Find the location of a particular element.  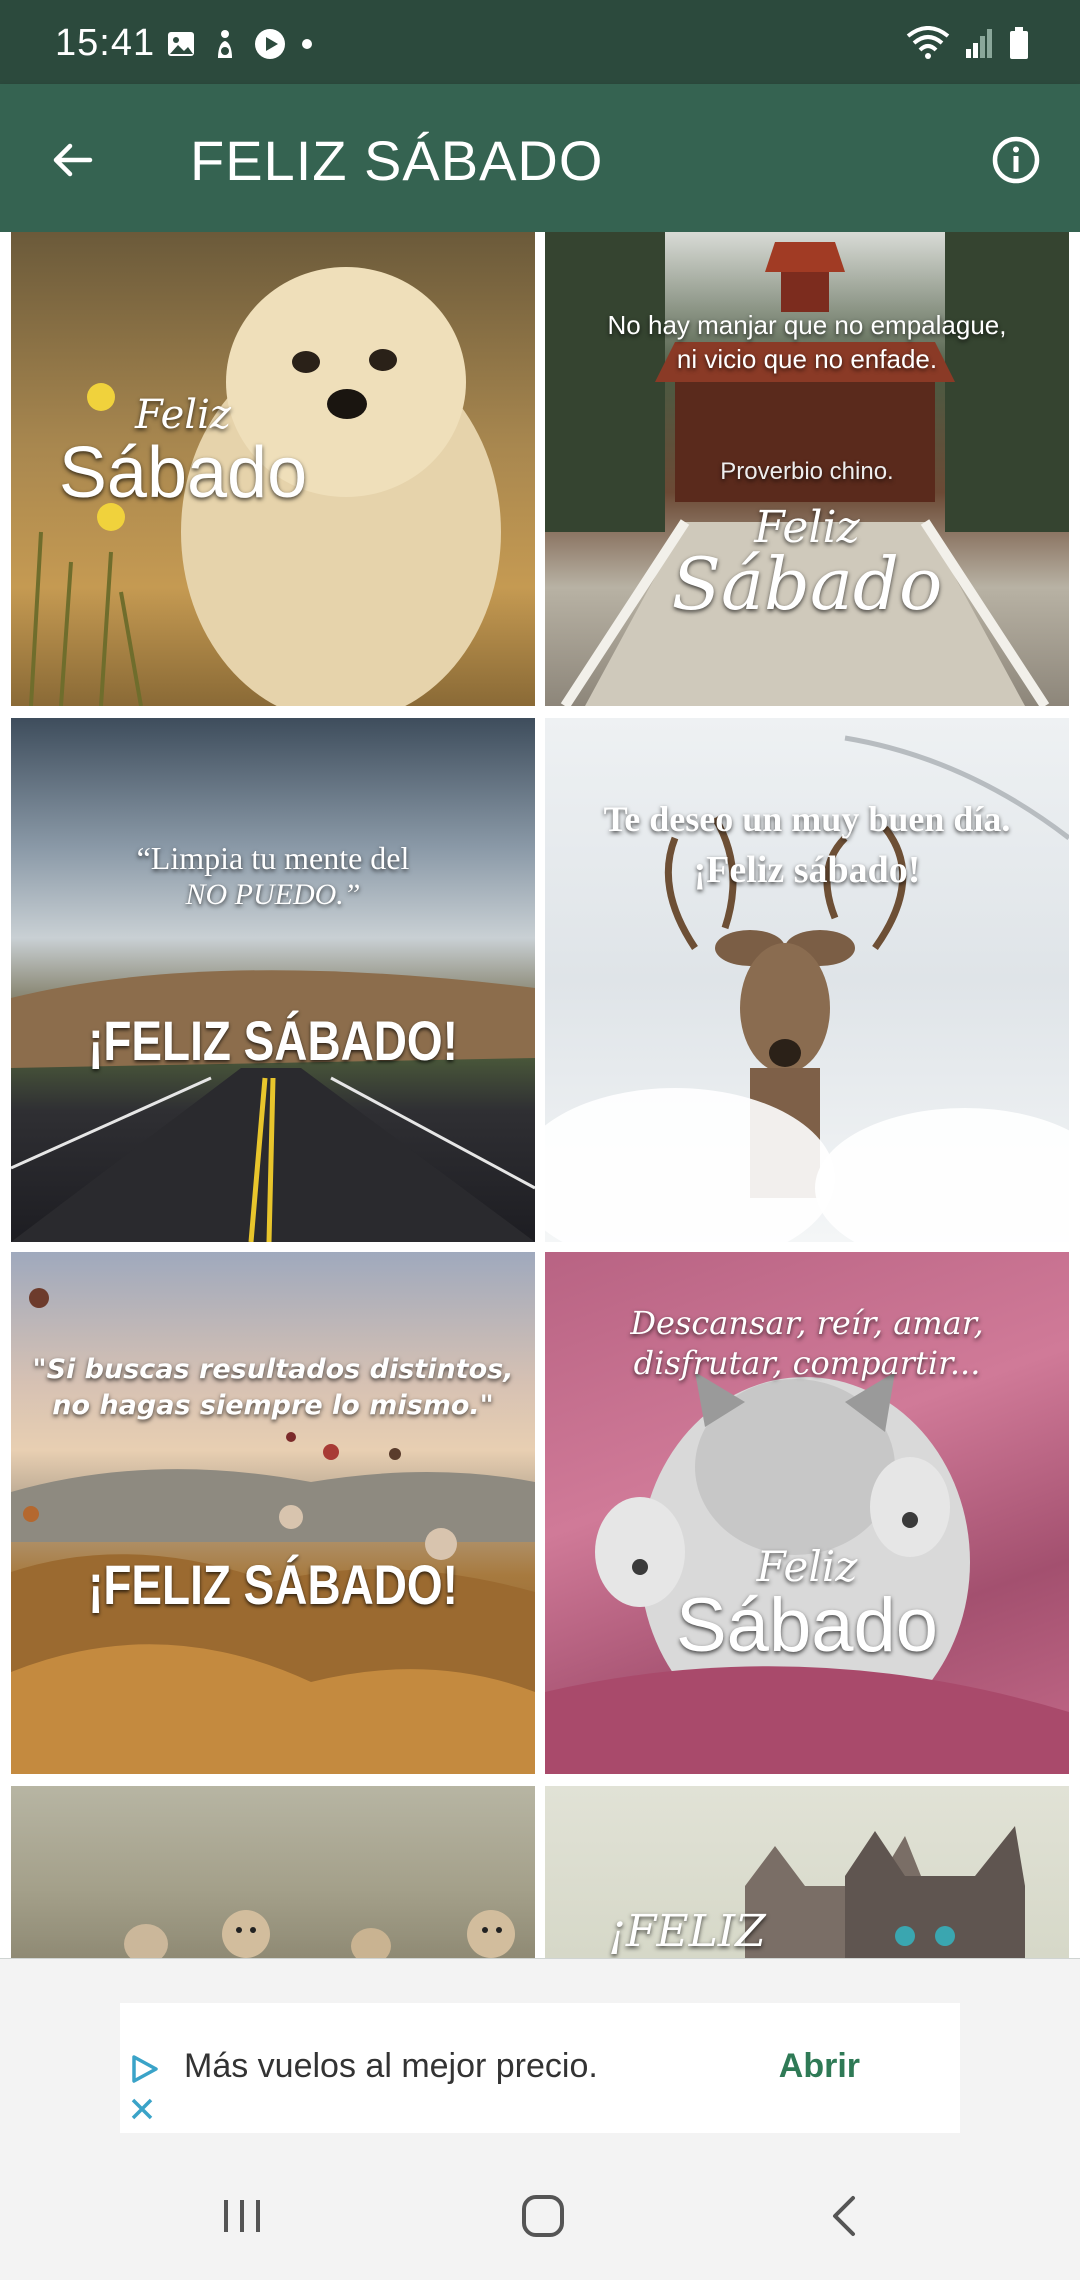

card-puppy: Feliz Sábado is located at coordinates (273, 469).